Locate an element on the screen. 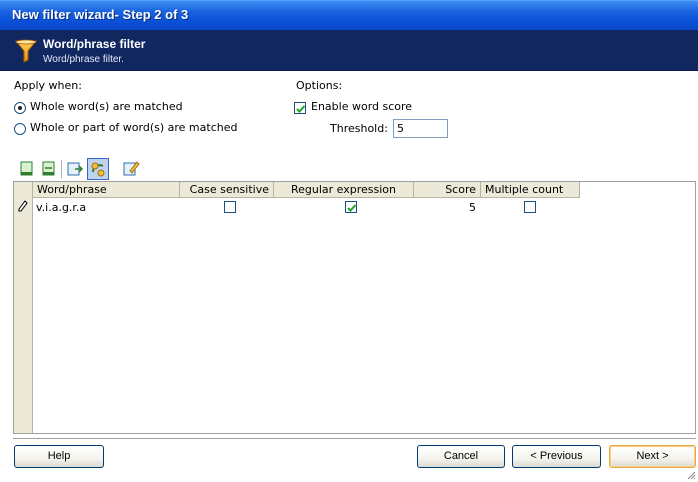 This screenshot has height=482, width=698. new-item-icon is located at coordinates (27, 169).